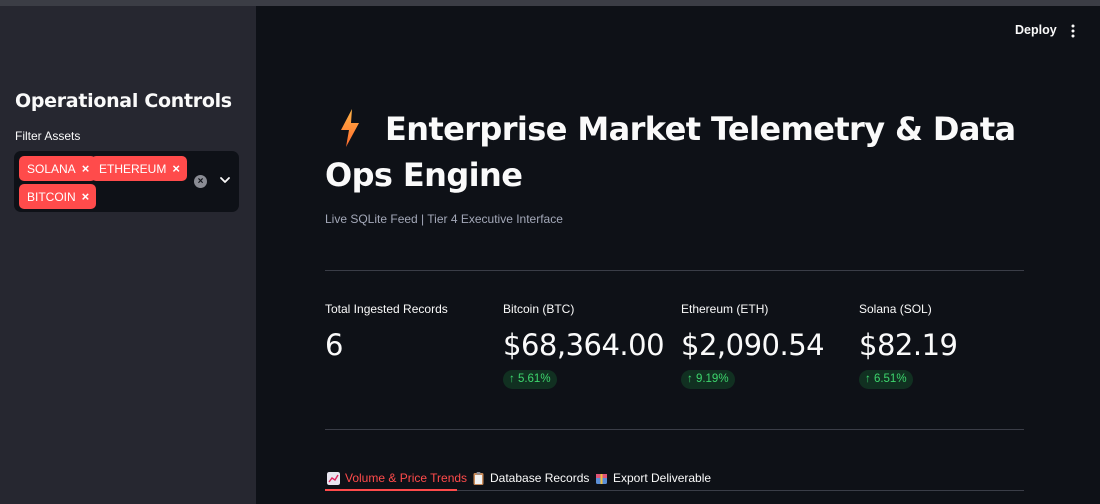 This screenshot has width=1100, height=504. What do you see at coordinates (1036, 30) in the screenshot?
I see `deploy-button: Deploy` at bounding box center [1036, 30].